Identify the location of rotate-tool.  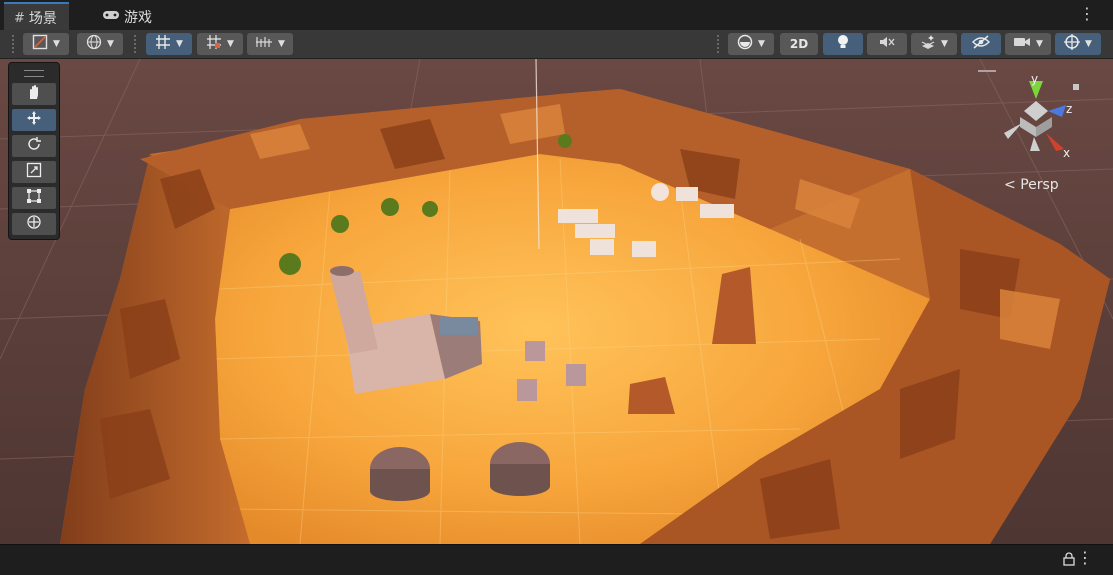
(34, 146).